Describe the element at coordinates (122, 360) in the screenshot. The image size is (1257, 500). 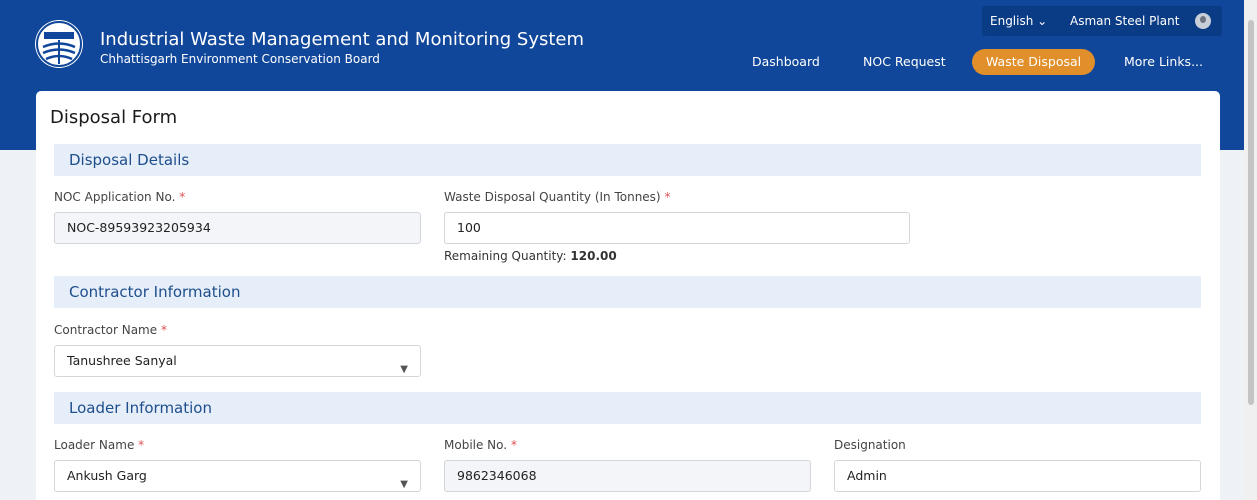
I see `contractor-name-value: Tanushree Sanyal` at that location.